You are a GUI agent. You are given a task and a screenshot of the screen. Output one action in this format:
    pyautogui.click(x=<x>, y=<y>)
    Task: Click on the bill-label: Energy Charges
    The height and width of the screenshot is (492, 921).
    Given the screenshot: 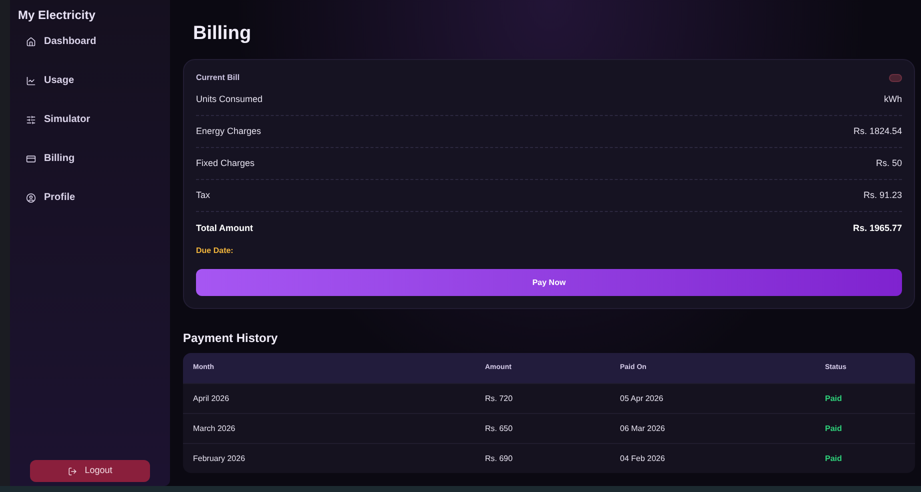 What is the action you would take?
    pyautogui.click(x=229, y=131)
    